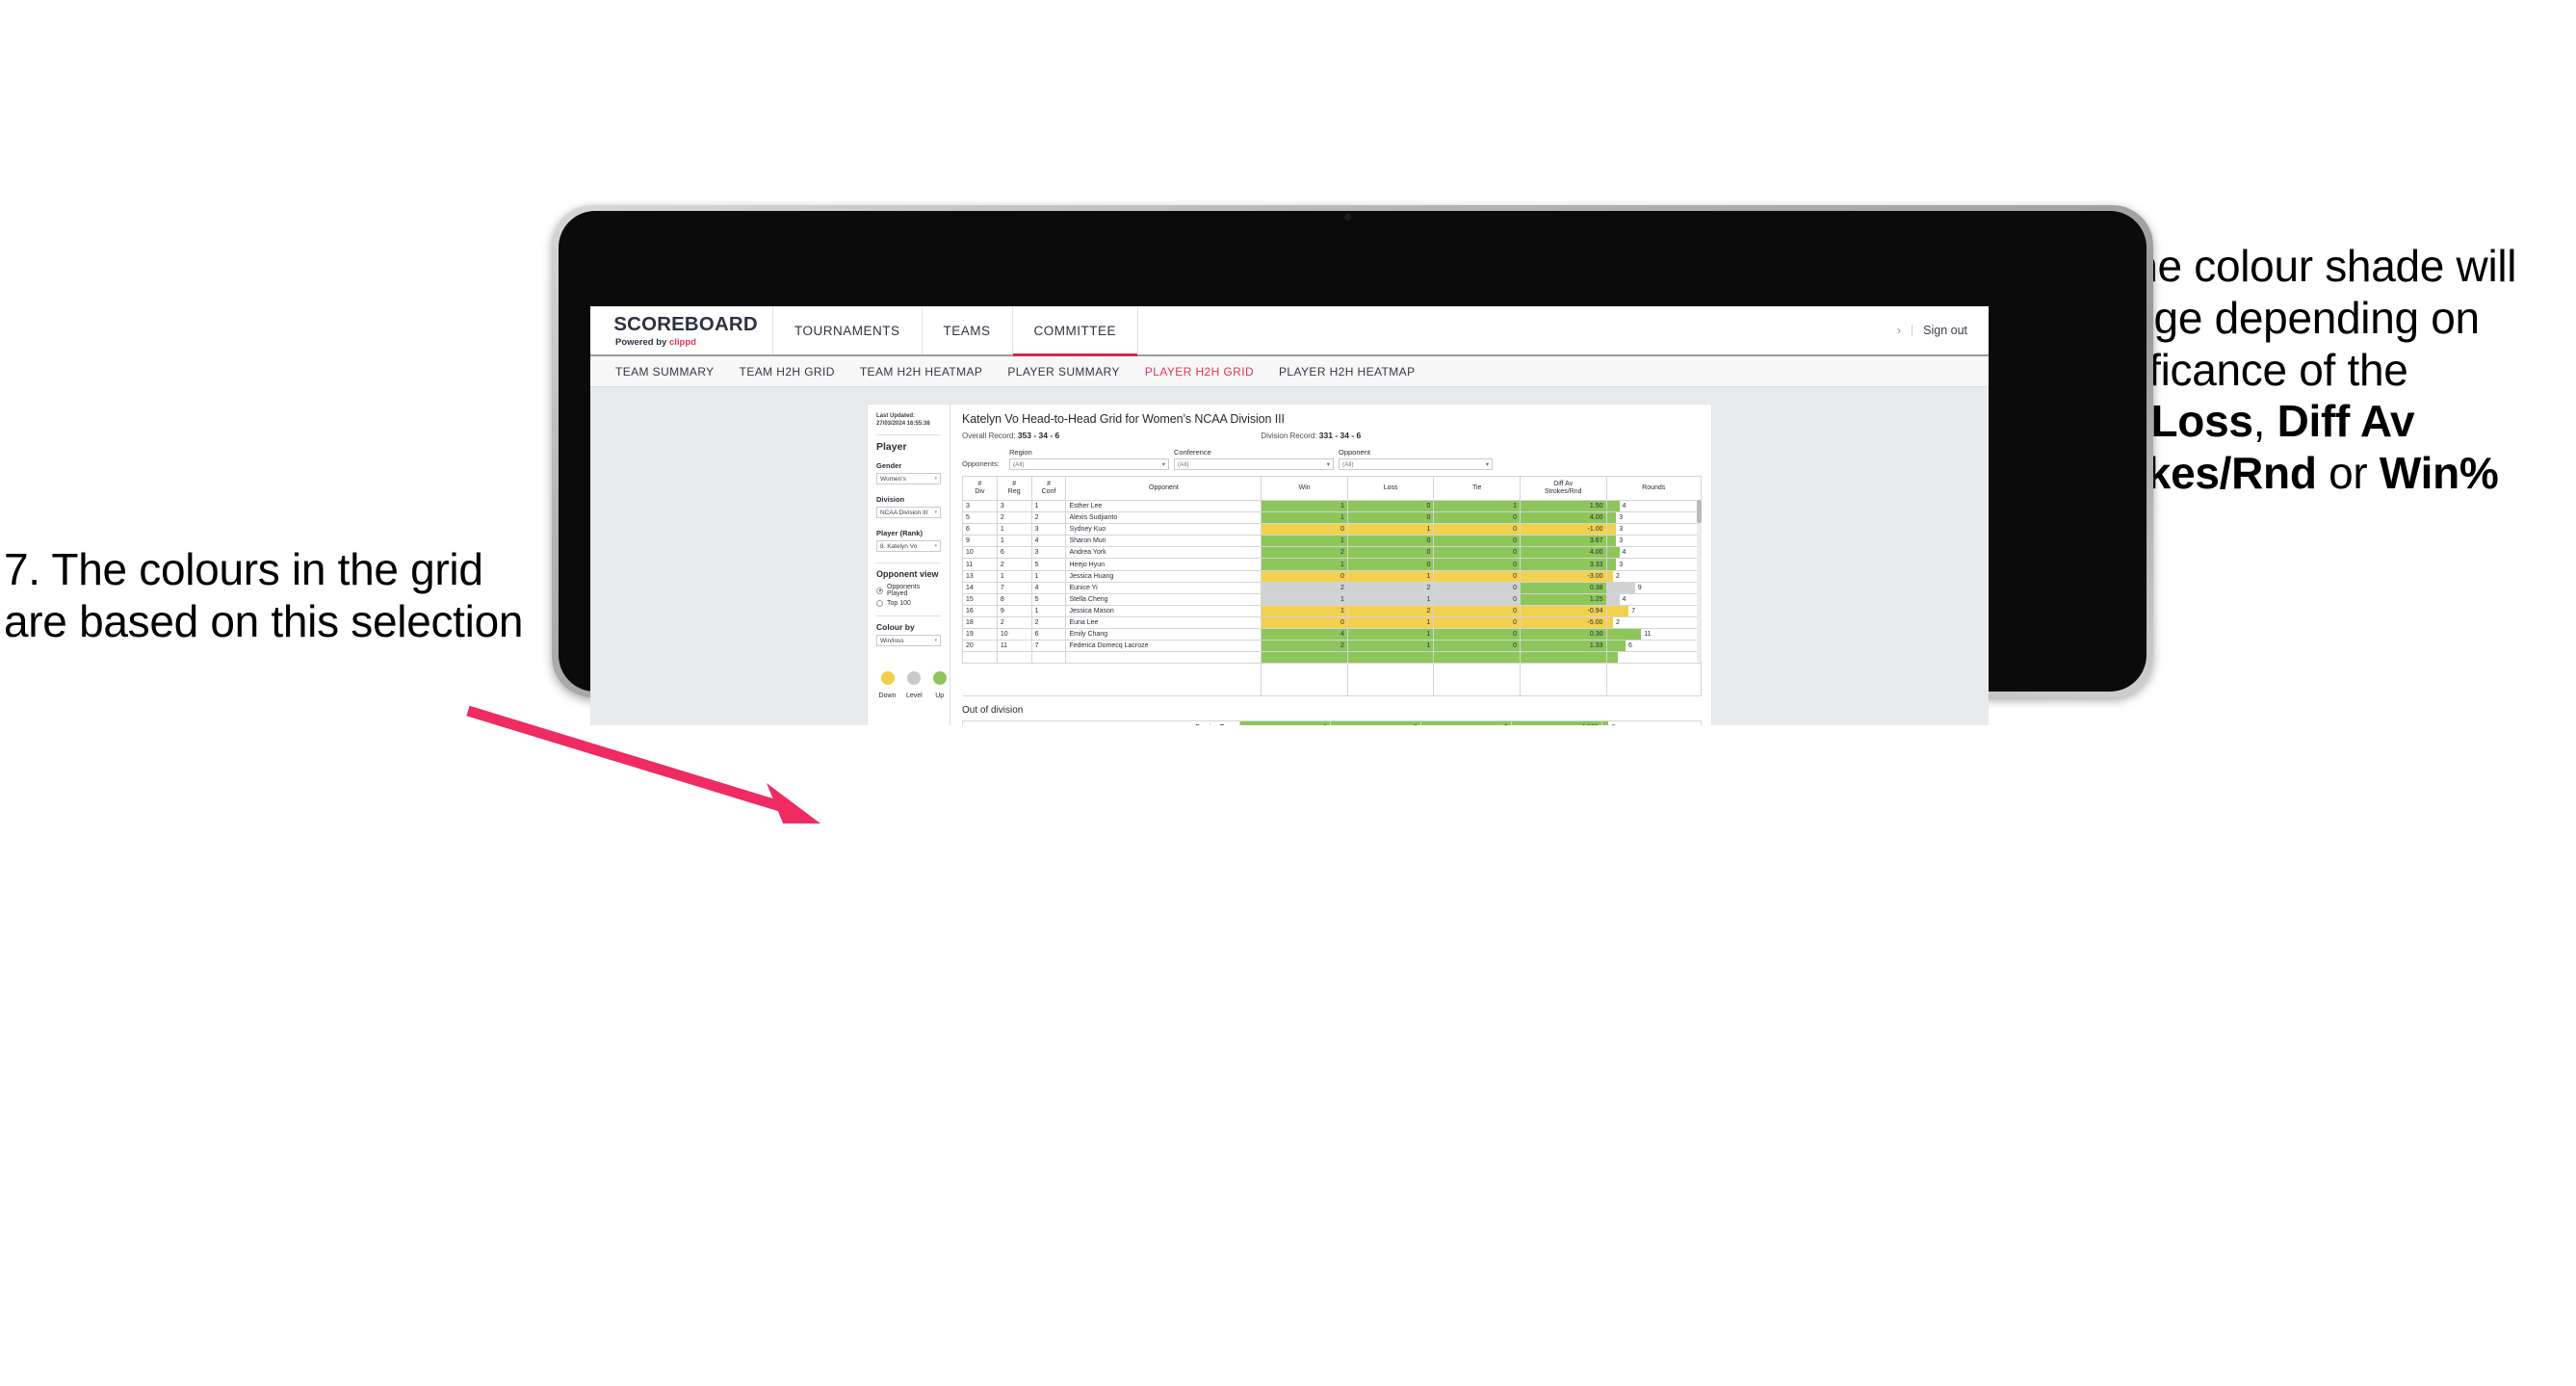 The height and width of the screenshot is (1386, 2576). Describe the element at coordinates (1332, 622) in the screenshot. I see `table-row: 18 2 2 Euna Lee 0 1 0 -5.00 2` at that location.